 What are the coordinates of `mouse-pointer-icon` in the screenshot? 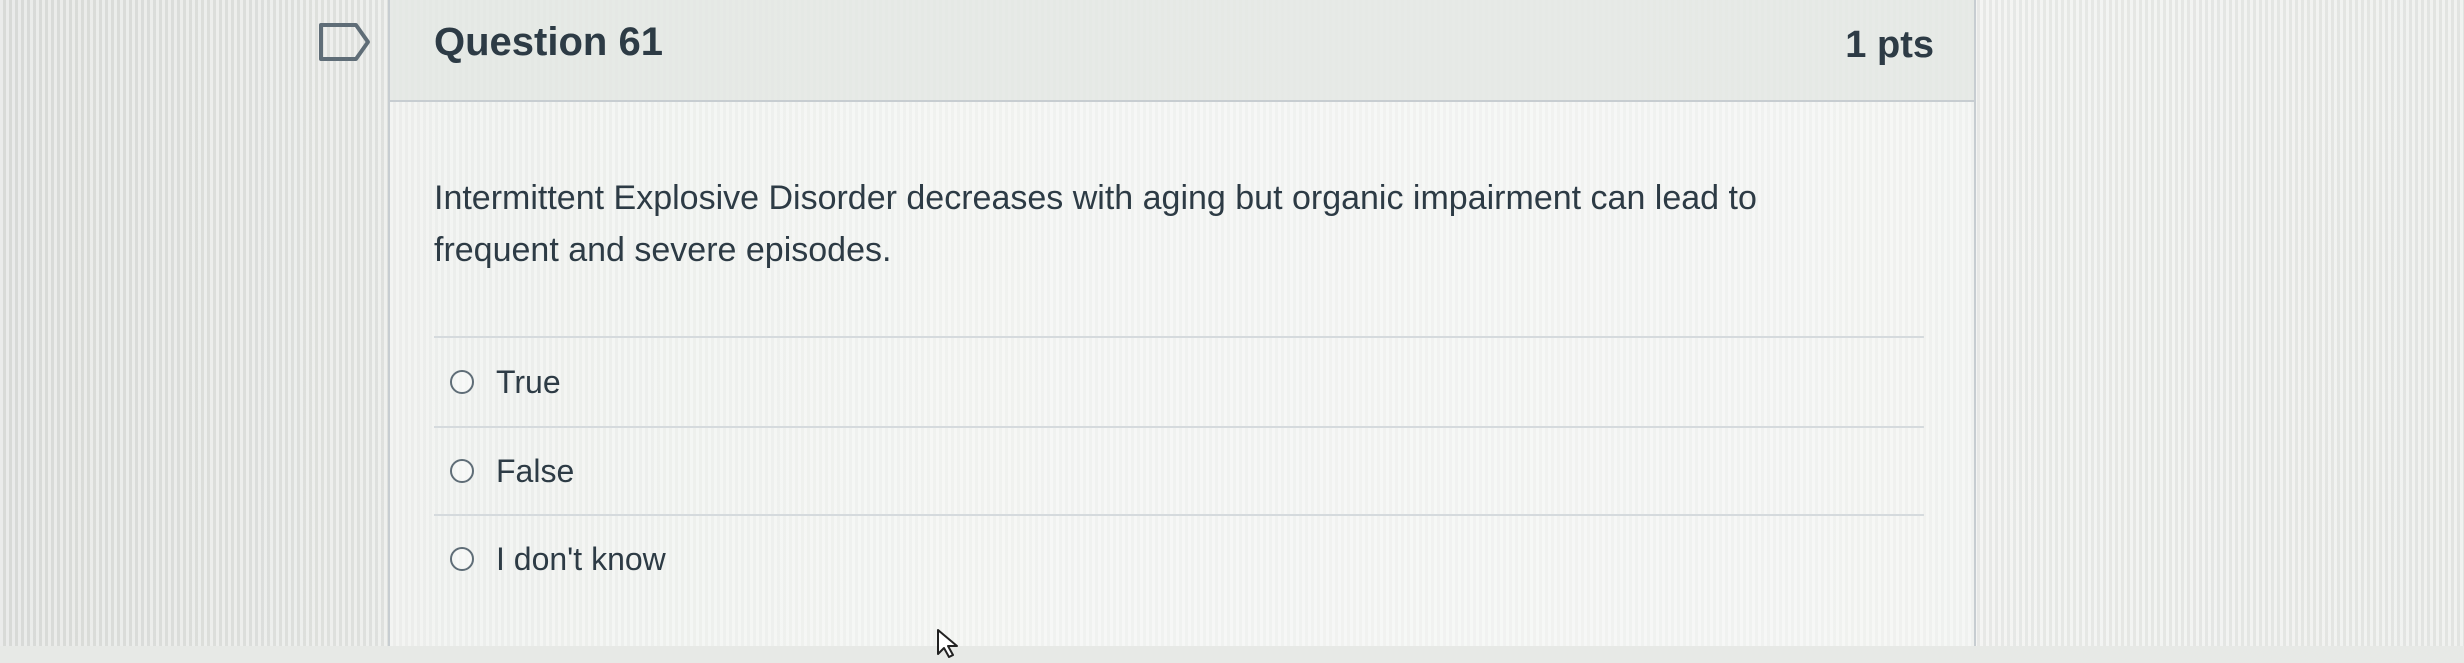 It's located at (948, 643).